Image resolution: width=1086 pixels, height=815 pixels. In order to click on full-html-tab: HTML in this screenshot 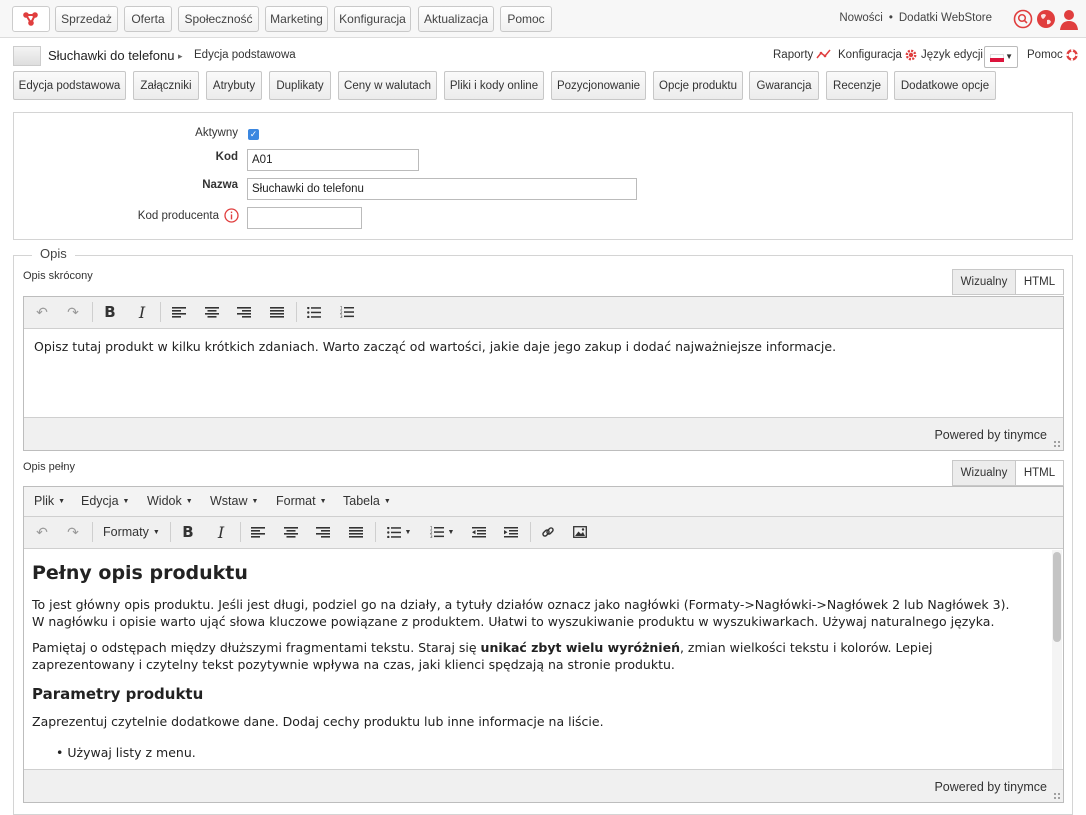, I will do `click(1039, 473)`.